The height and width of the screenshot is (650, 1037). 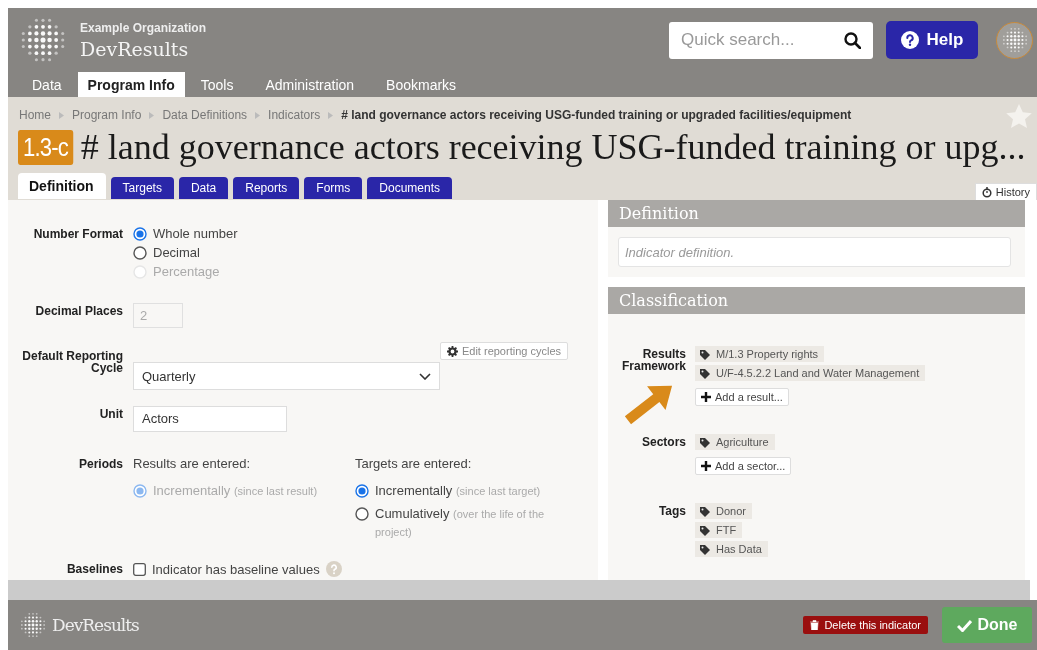 What do you see at coordinates (865, 625) in the screenshot?
I see `delete-button: Delete this indicator` at bounding box center [865, 625].